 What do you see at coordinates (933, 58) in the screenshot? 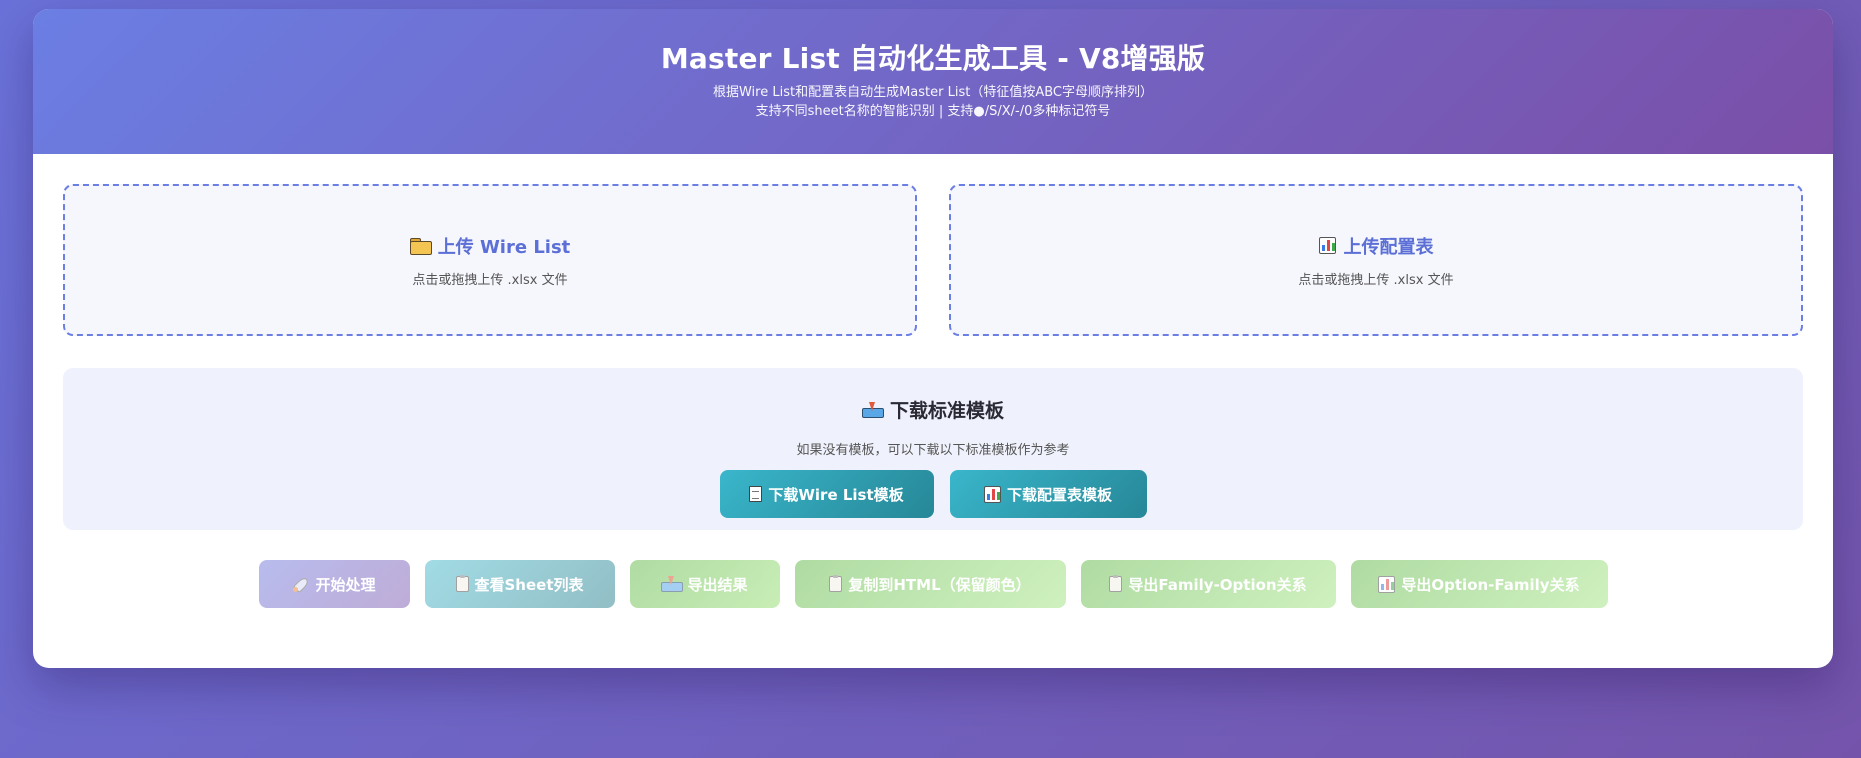
I see `page-title: Master List 自动化生成工具 - V8增强版` at bounding box center [933, 58].